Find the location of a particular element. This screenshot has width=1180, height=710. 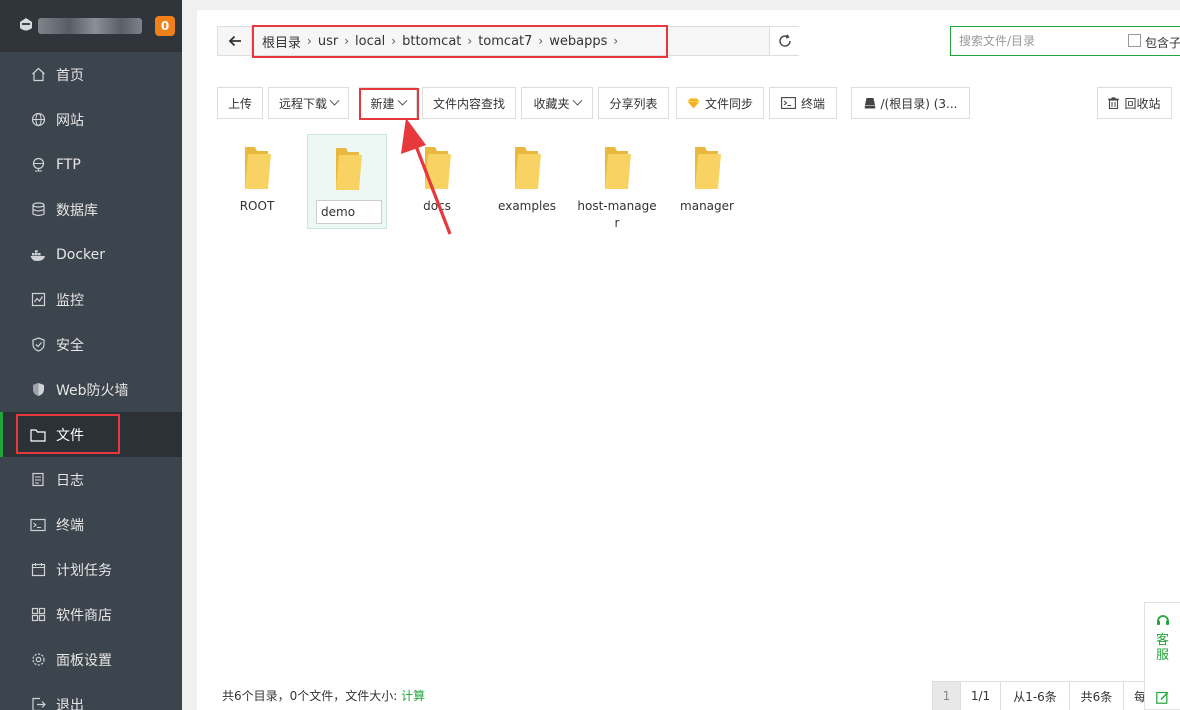

sidebar-item-website: 网站 is located at coordinates (91, 119).